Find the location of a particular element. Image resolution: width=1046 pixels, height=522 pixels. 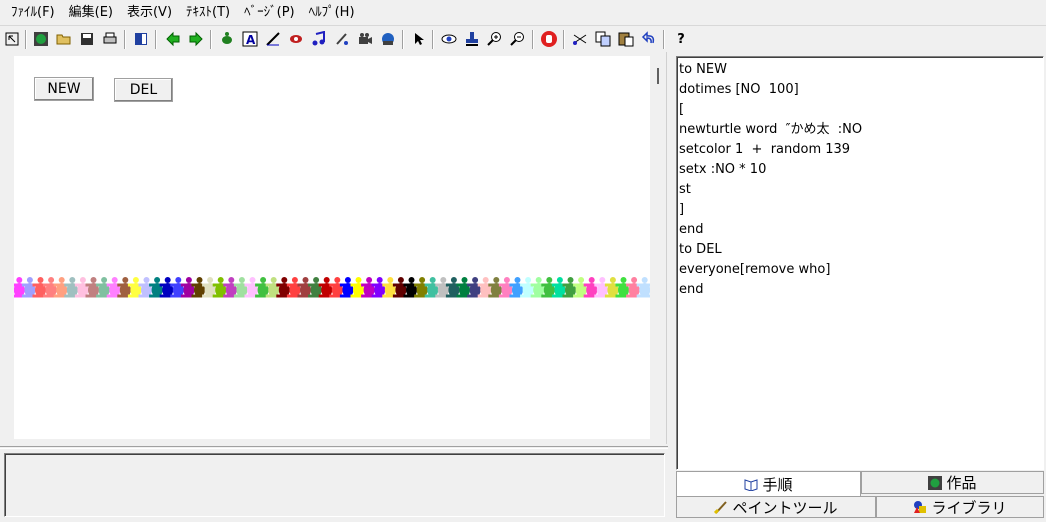

record-icon is located at coordinates (296, 39).